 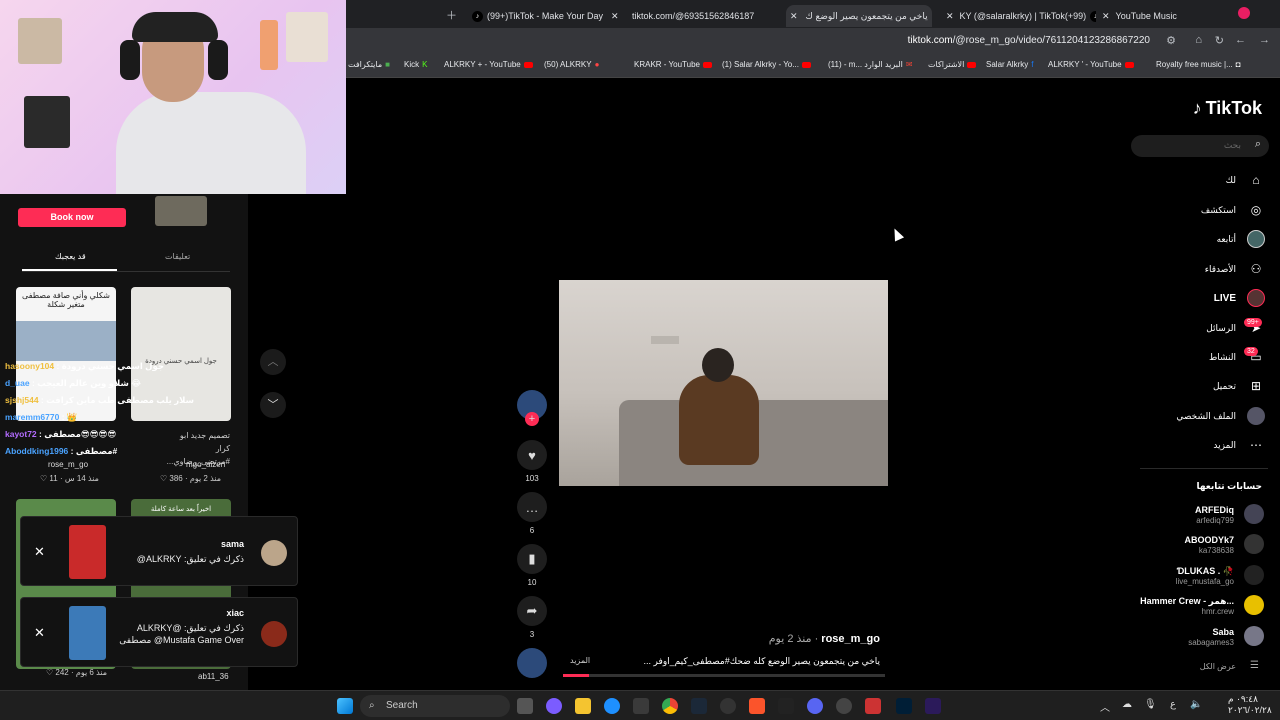 What do you see at coordinates (859, 16) in the screenshot?
I see `tab-current-video: ✕ياخي من يتجمعون يصير الوضع ك♪` at bounding box center [859, 16].